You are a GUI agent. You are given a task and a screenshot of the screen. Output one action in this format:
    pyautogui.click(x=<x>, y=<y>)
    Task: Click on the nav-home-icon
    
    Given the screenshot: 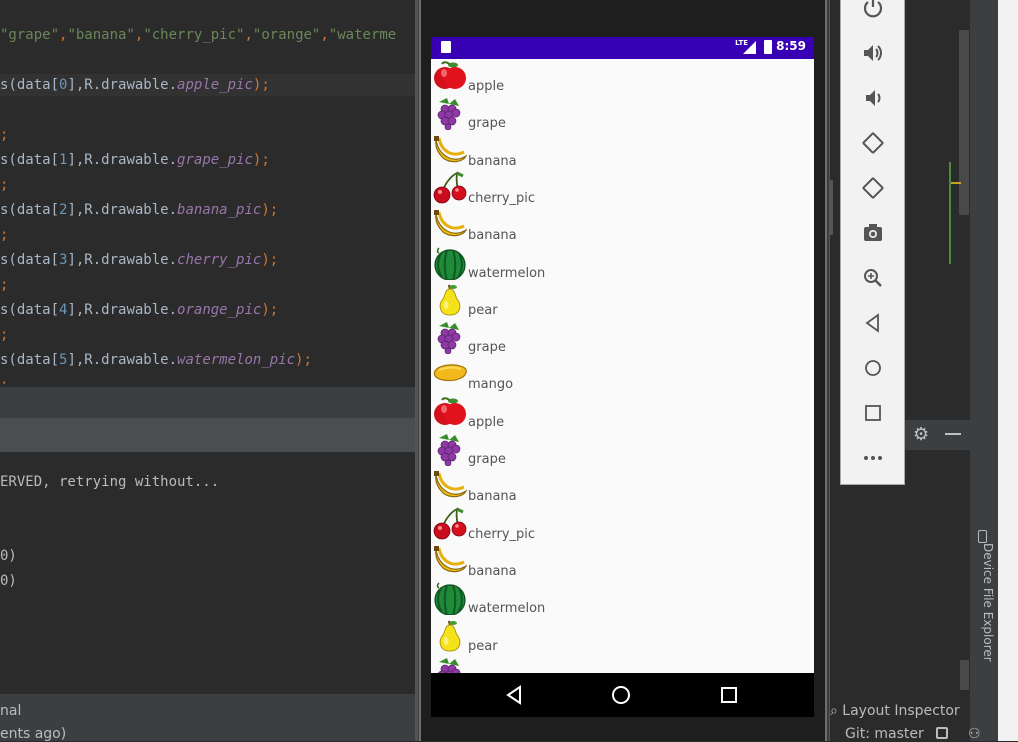 What is the action you would take?
    pyautogui.click(x=621, y=695)
    